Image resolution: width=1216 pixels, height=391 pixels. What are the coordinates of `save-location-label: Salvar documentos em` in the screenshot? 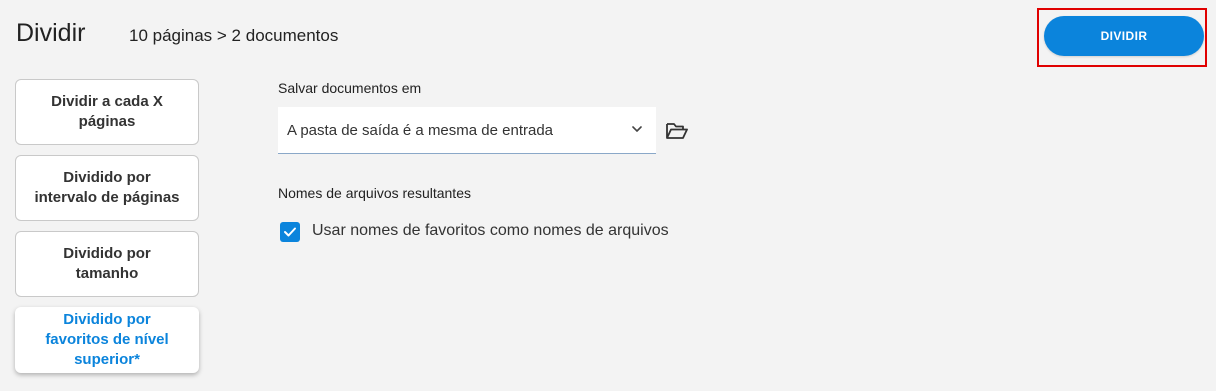 It's located at (350, 88).